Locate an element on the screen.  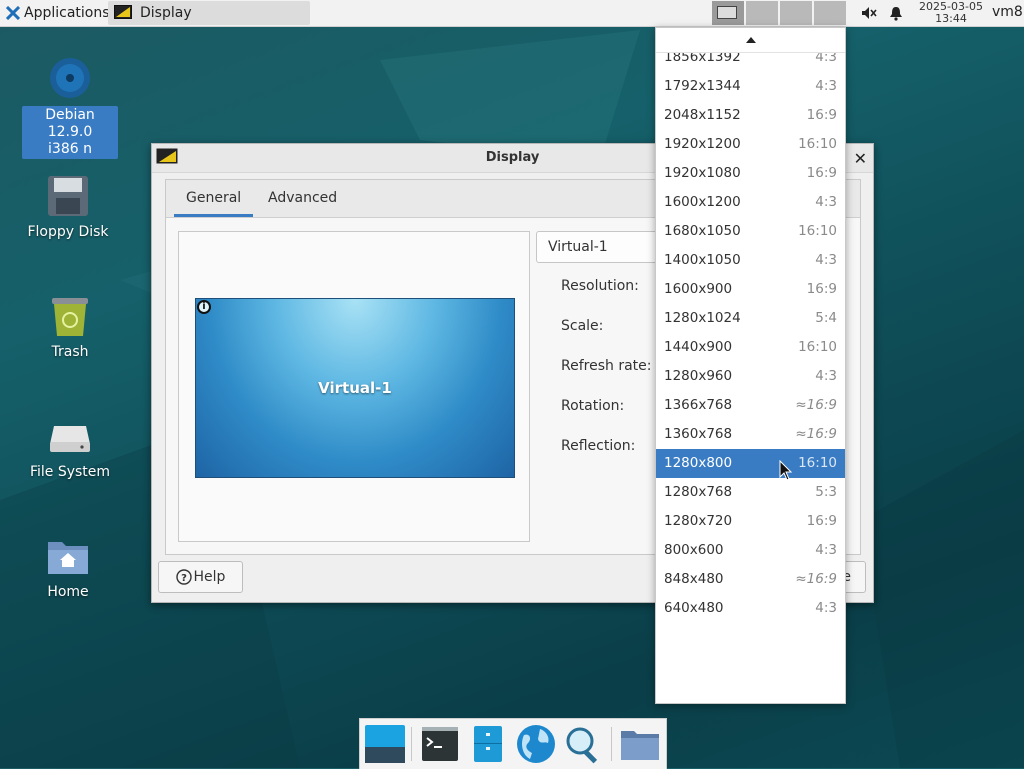
notification-bell-icon is located at coordinates (896, 13).